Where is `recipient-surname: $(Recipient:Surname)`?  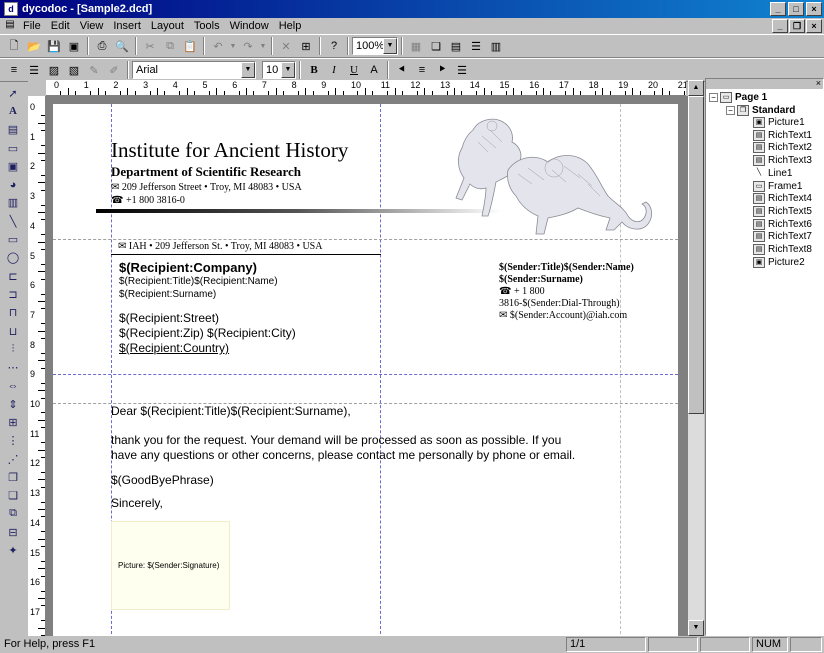 recipient-surname: $(Recipient:Surname) is located at coordinates (167, 294).